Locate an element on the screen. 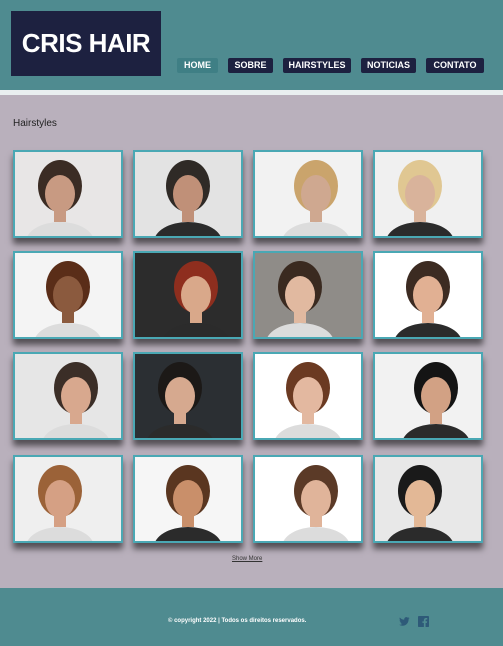 This screenshot has width=503, height=646. long-brown-hair-woman-photo is located at coordinates (308, 396).